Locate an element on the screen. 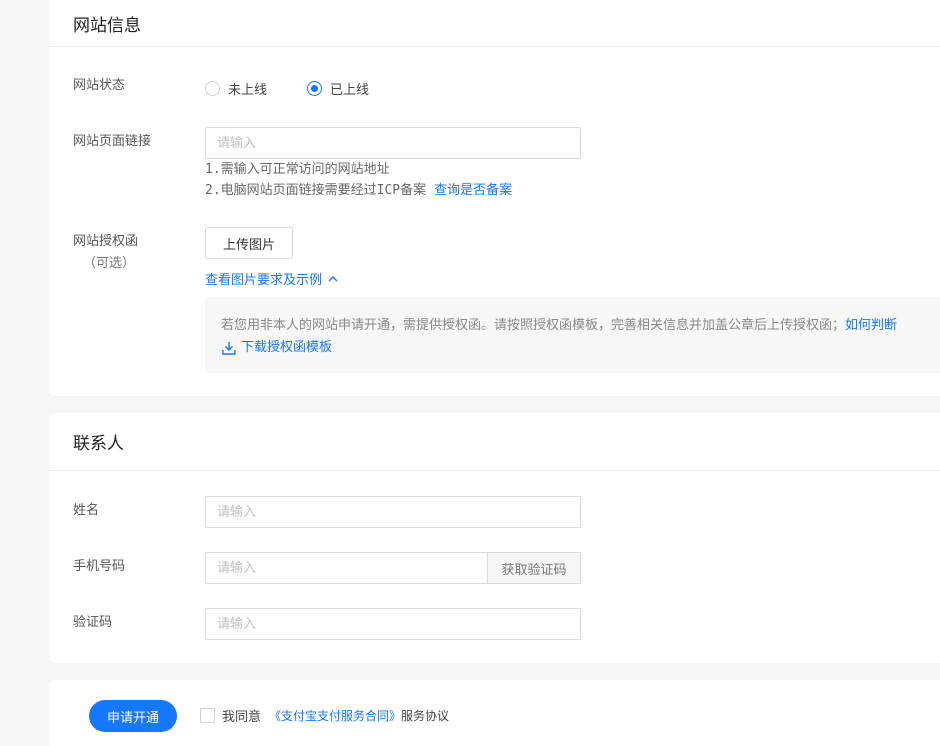 Image resolution: width=940 pixels, height=746 pixels. radio-online-circle is located at coordinates (315, 88).